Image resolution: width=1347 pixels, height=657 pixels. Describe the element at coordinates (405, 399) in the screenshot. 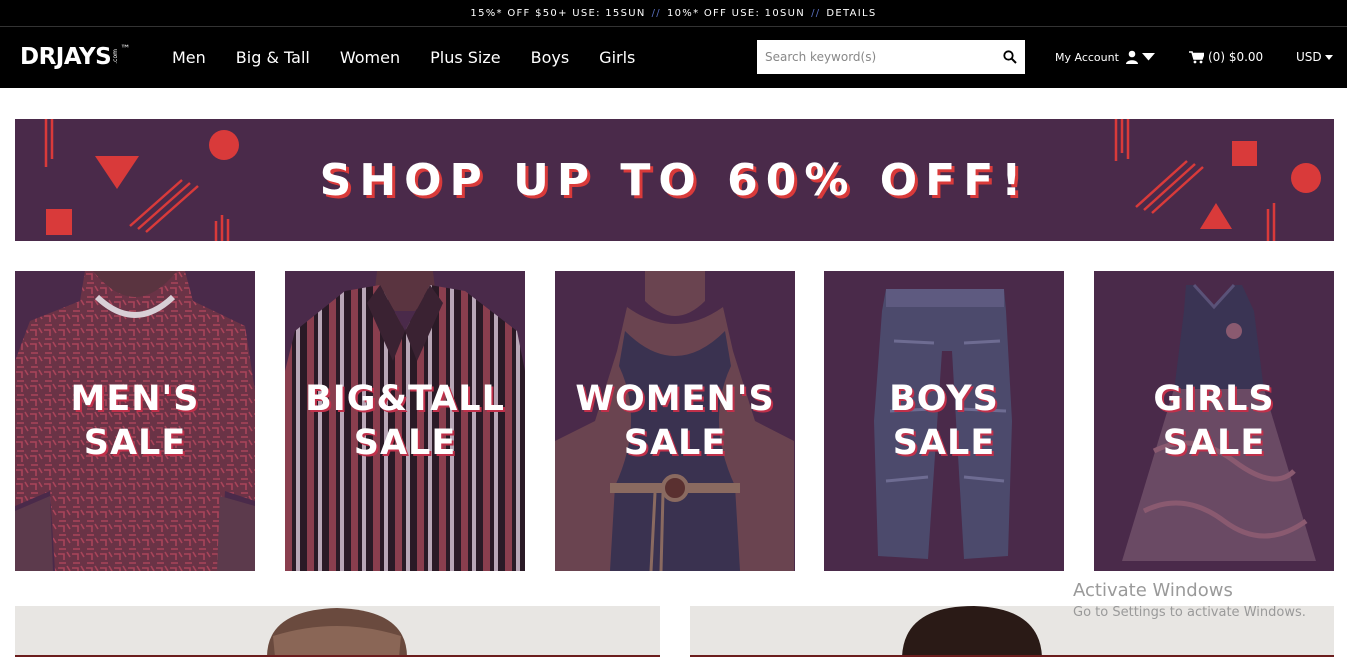

I see `tile-label-line1: BIG&TALL` at that location.